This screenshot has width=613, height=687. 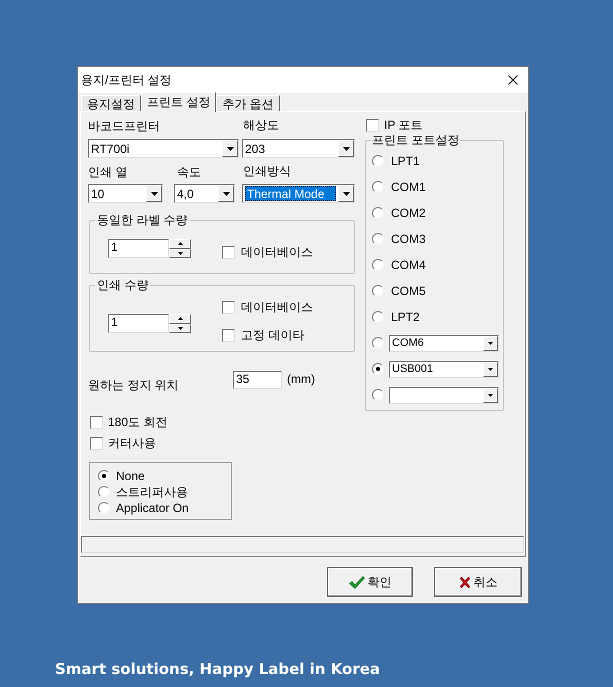 I want to click on radio-label: 스트리퍼사용, so click(x=152, y=492).